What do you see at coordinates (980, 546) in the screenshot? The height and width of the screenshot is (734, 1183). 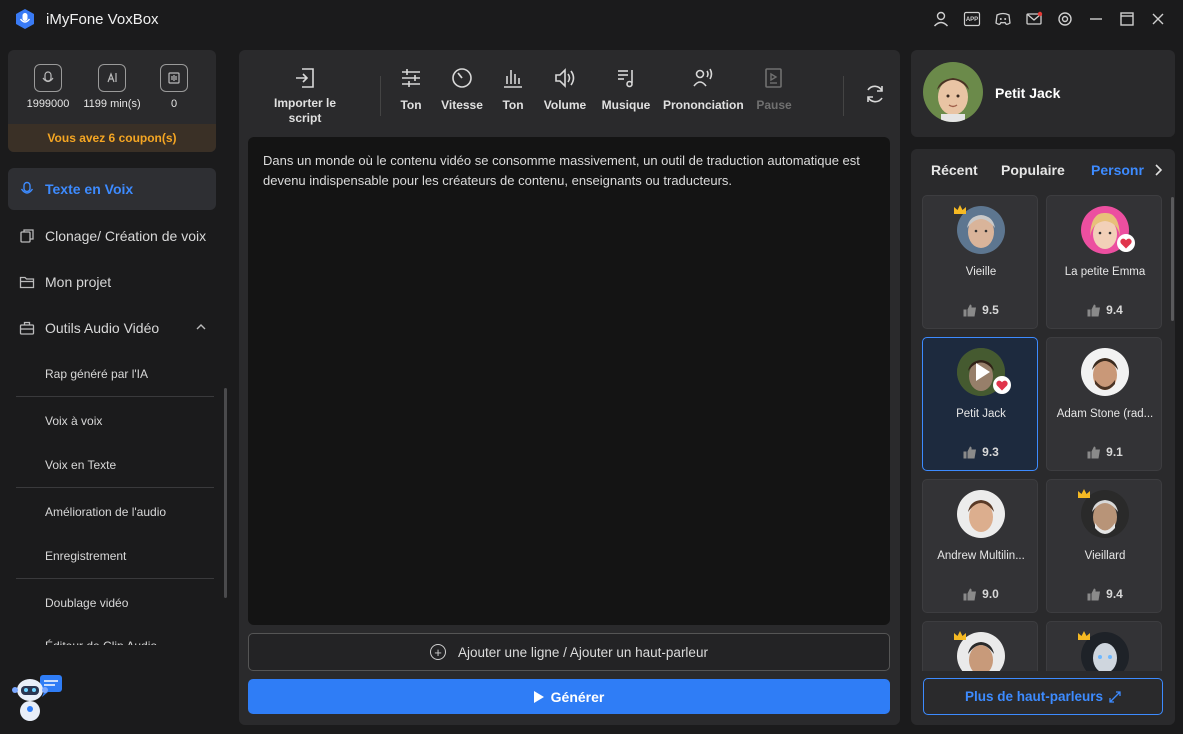 I see `voice-card: Andrew Multilin... 9.0` at bounding box center [980, 546].